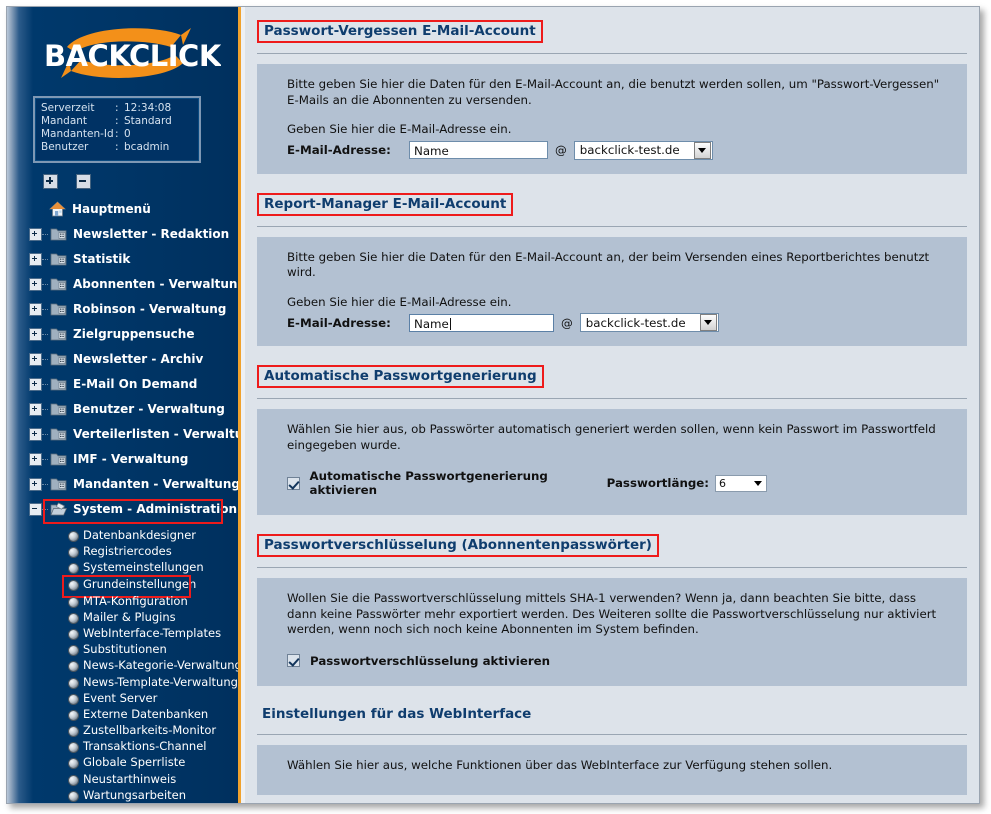 This screenshot has width=991, height=814. I want to click on at-symbol: @, so click(567, 322).